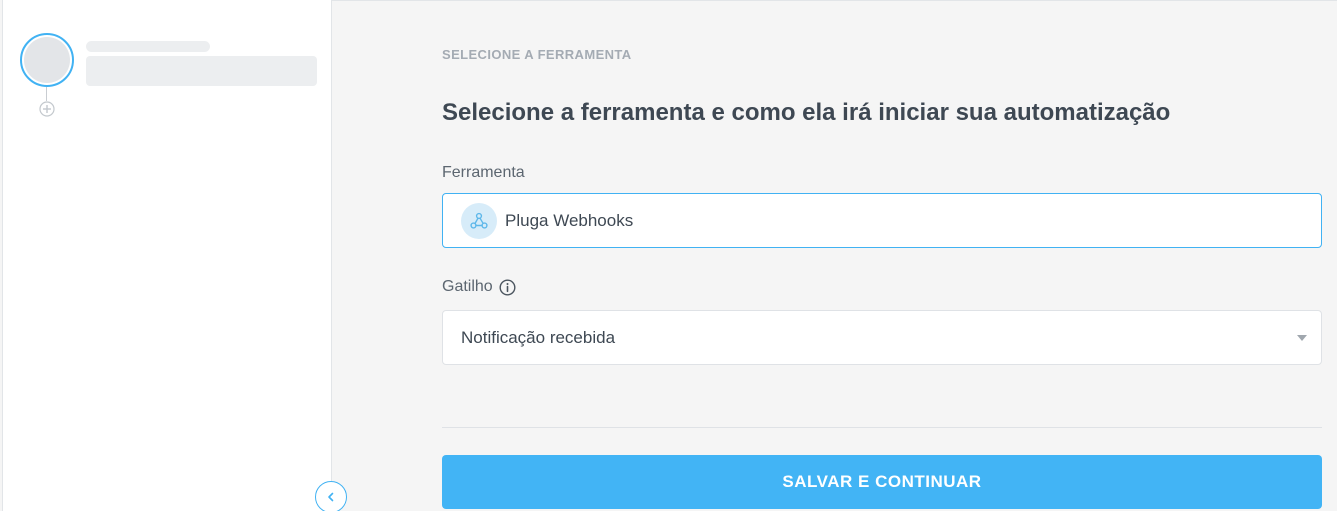 Image resolution: width=1337 pixels, height=511 pixels. I want to click on step-avatar-placeholder, so click(47, 60).